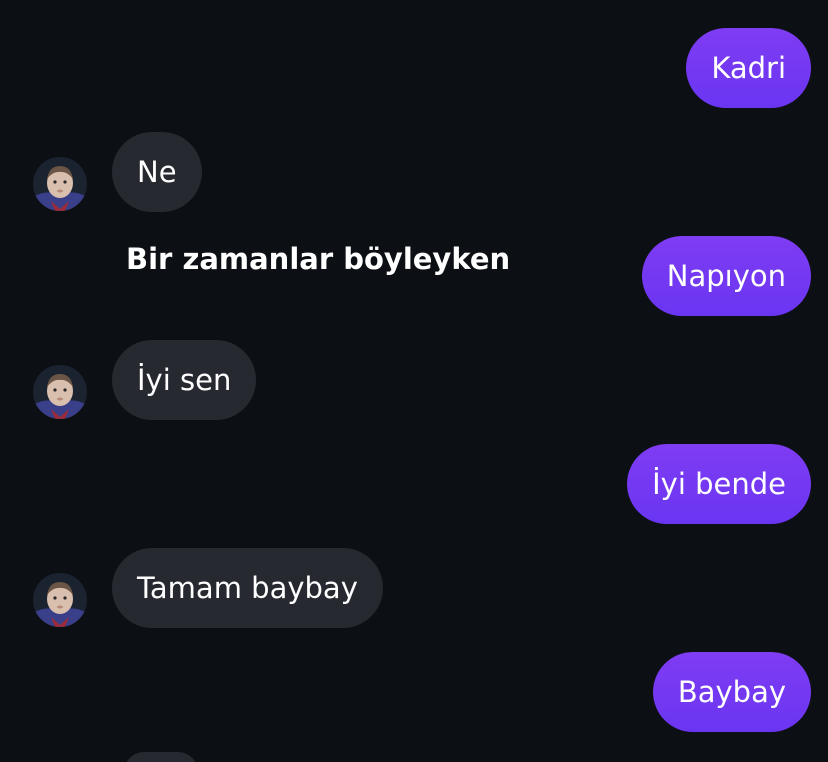 This screenshot has height=762, width=828. I want to click on message-text: Napıyon, so click(726, 275).